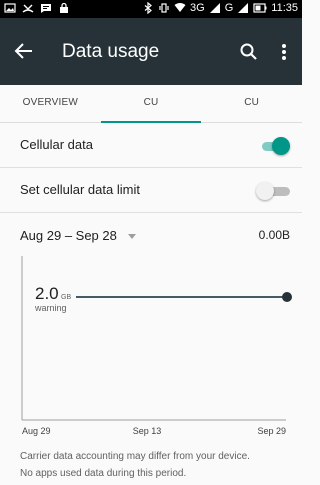 This screenshot has width=320, height=485. Describe the element at coordinates (24, 51) in the screenshot. I see `back-arrow-icon` at that location.